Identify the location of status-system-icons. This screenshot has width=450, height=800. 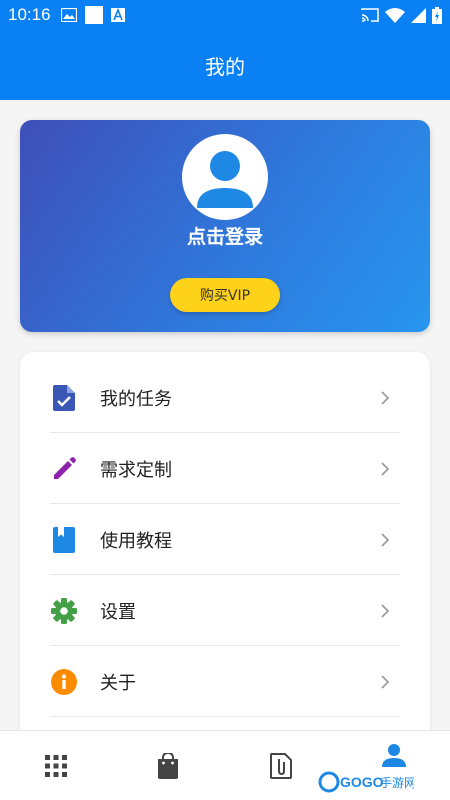
(401, 15).